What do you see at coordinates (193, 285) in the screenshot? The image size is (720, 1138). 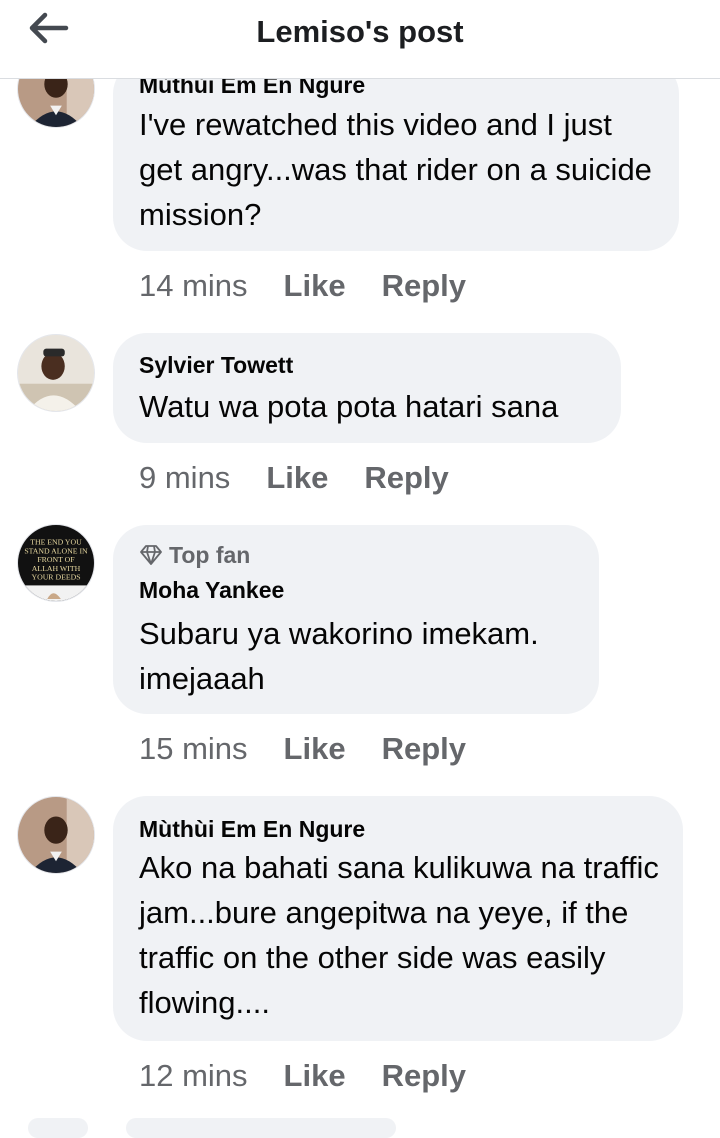 I see `comment-time: 14 mins` at bounding box center [193, 285].